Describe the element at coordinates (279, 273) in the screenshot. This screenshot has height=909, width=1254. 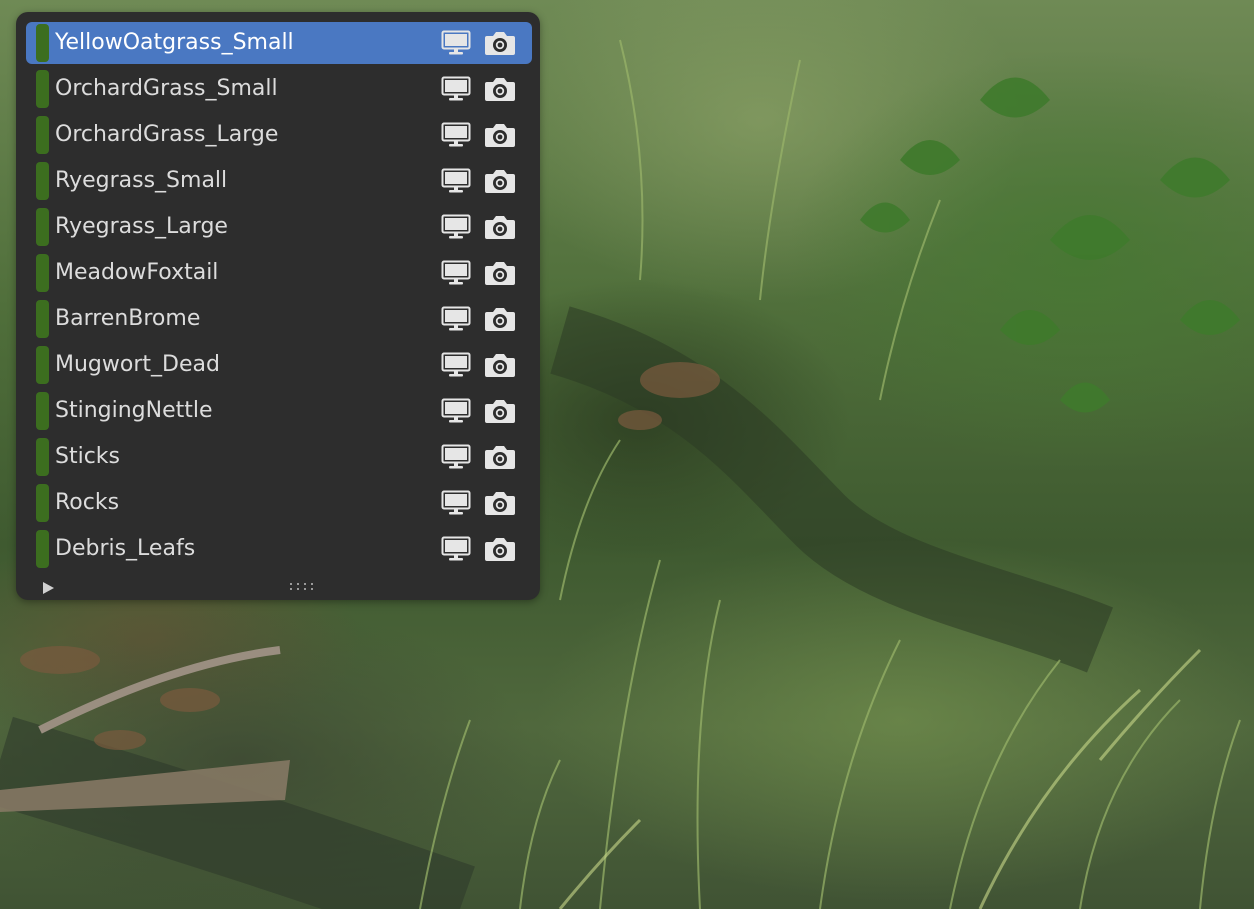
I see `collection-row-meadowfoxtail: MeadowFoxtail` at that location.